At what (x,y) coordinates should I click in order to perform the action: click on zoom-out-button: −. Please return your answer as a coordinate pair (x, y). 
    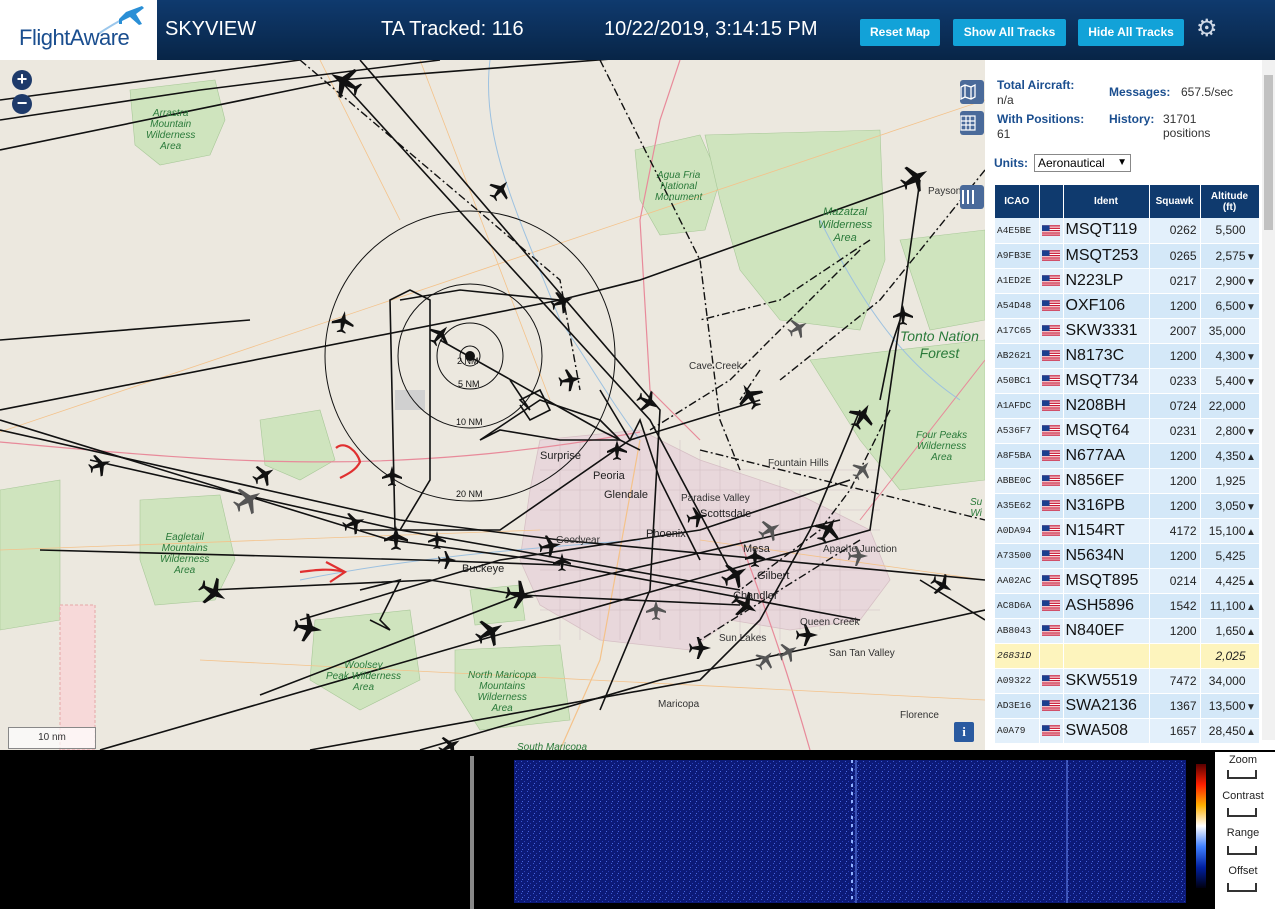
    Looking at the image, I should click on (22, 104).